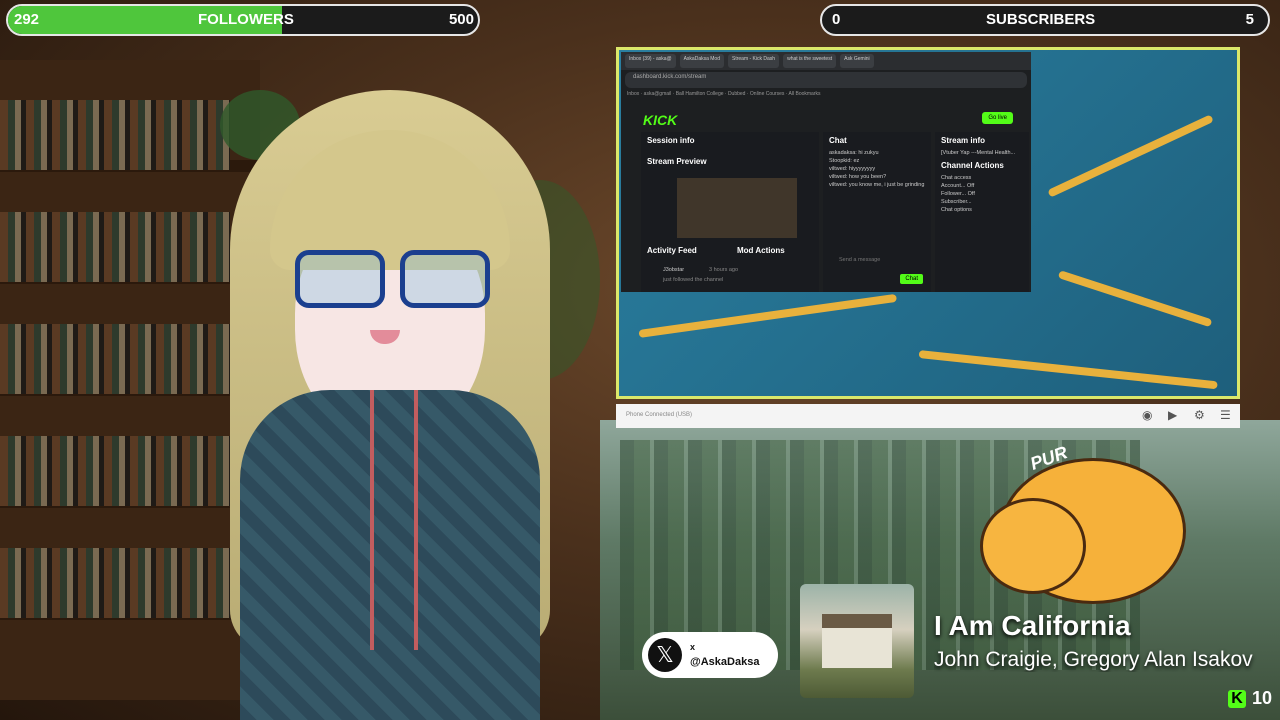  I want to click on chat-message: viltwed: how you been?, so click(858, 177).